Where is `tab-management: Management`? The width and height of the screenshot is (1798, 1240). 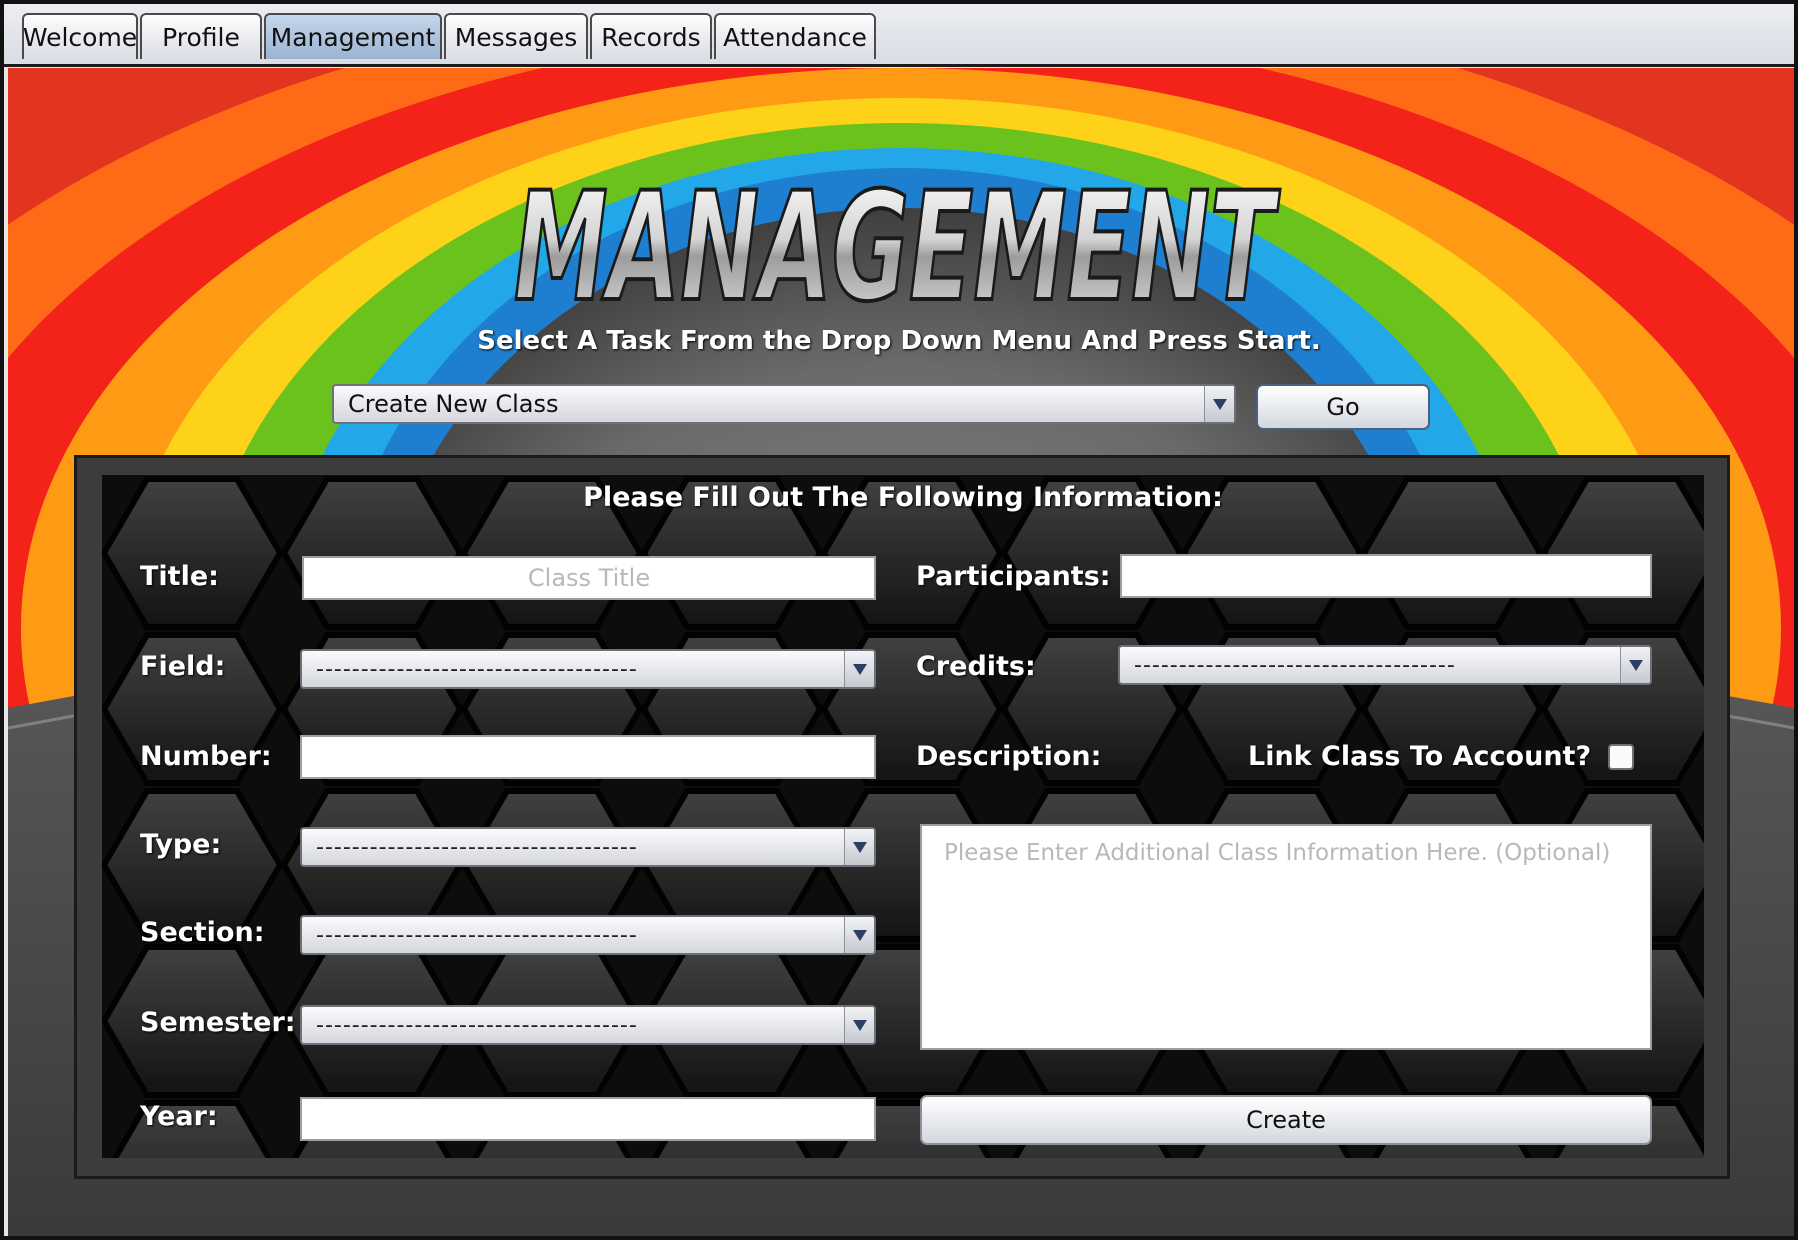 tab-management: Management is located at coordinates (353, 36).